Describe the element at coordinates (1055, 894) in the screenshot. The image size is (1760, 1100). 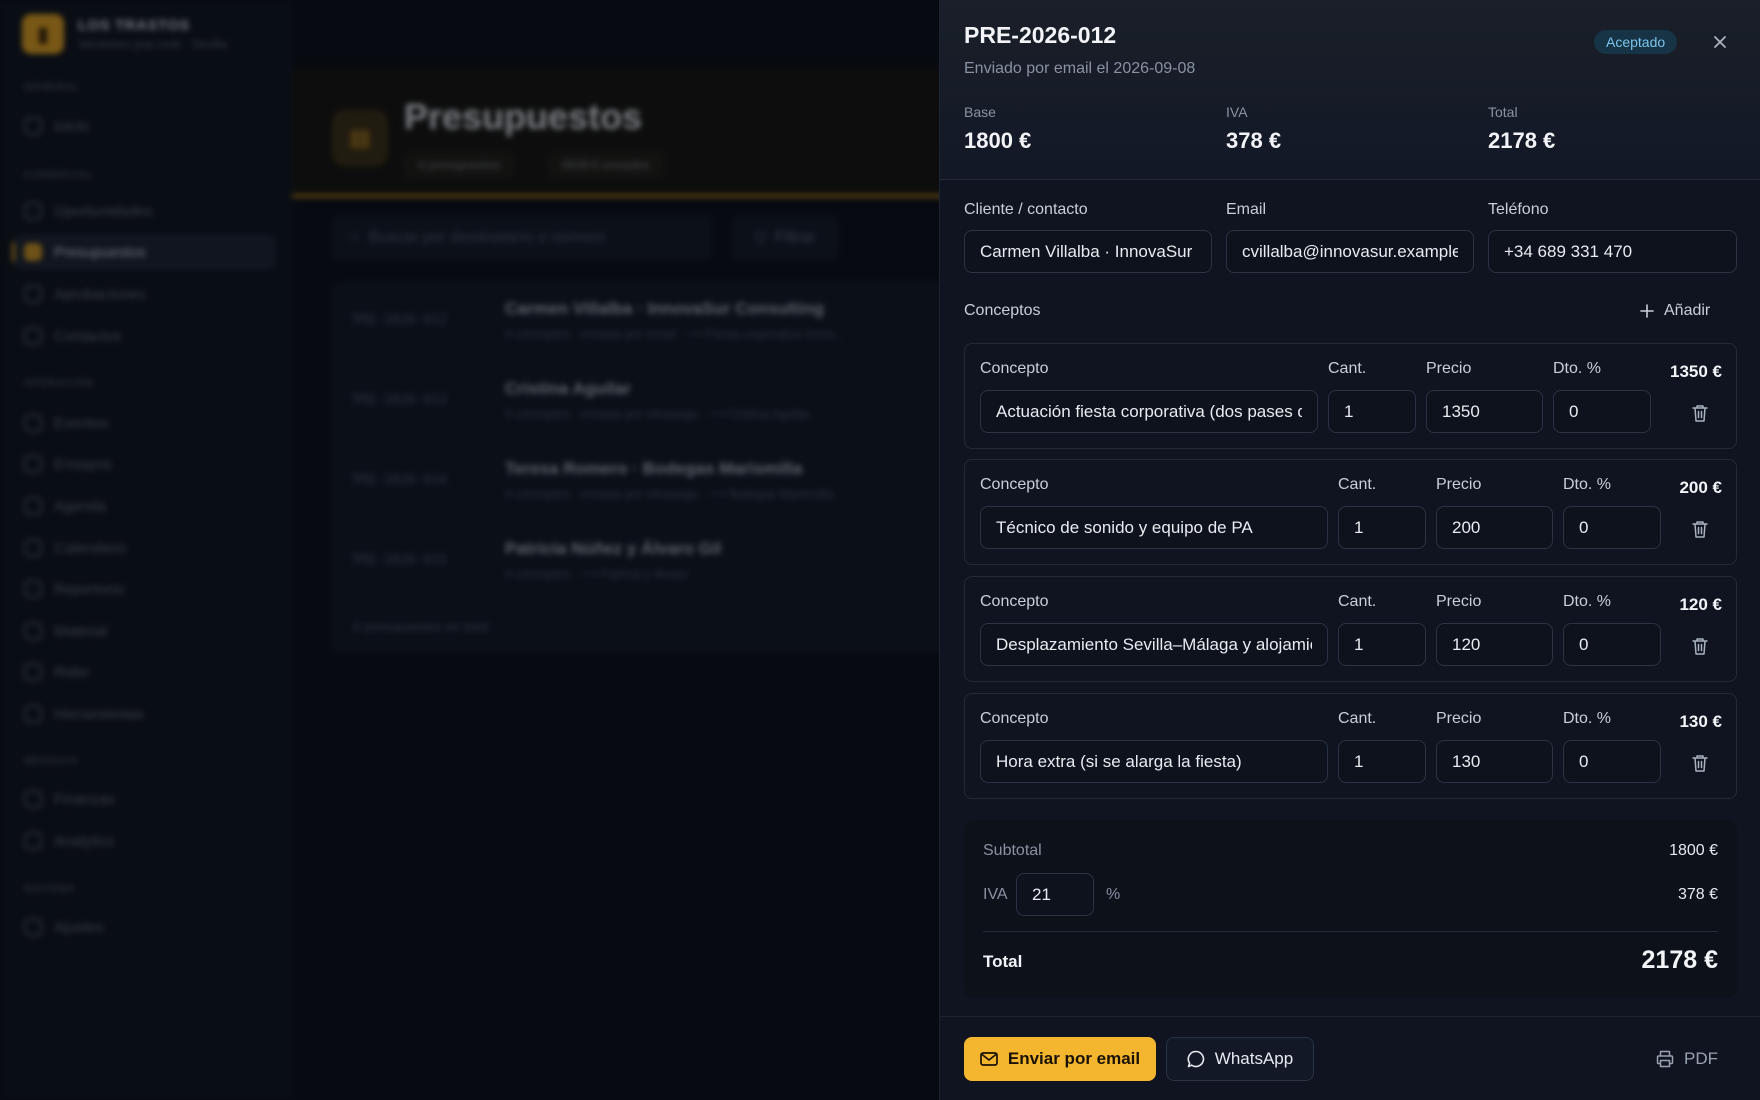
I see `iva-rate-field` at that location.